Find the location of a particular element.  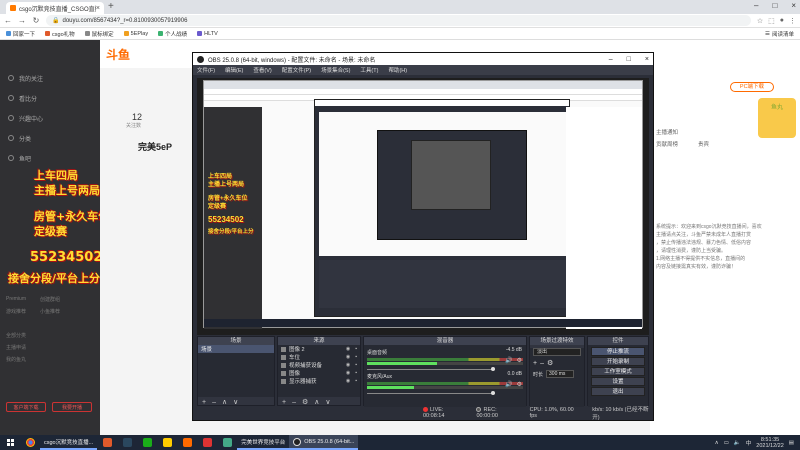

tray-expand-icon: ∧ is located at coordinates (717, 443).